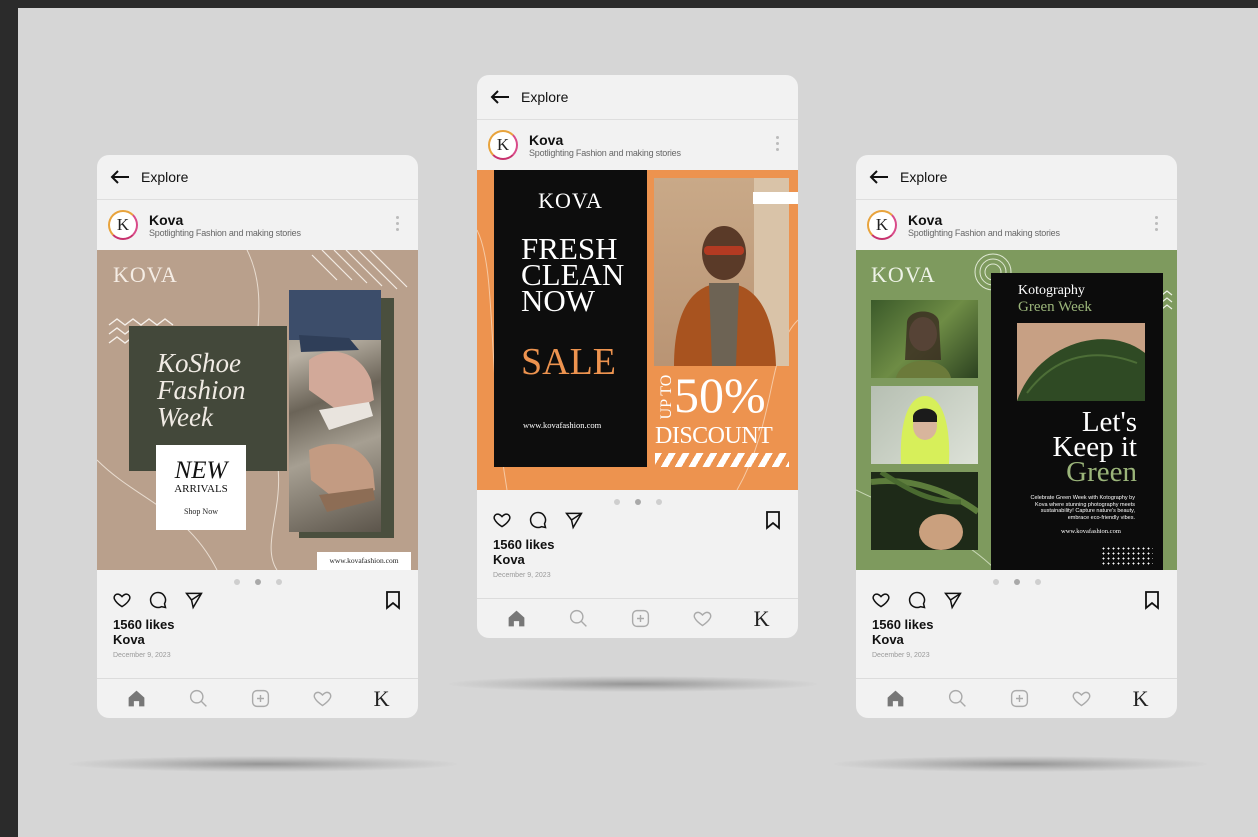  Describe the element at coordinates (633, 684) in the screenshot. I see `phone-shadow-center` at that location.